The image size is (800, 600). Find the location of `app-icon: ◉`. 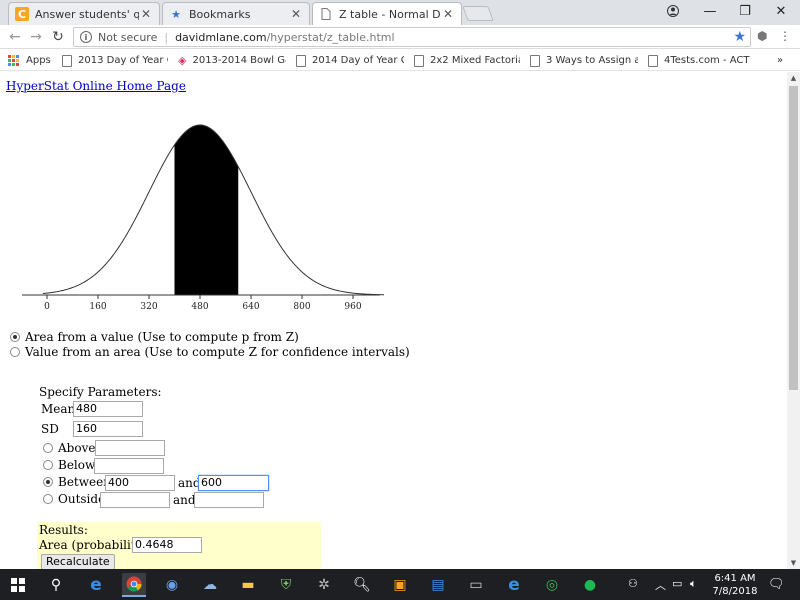

app-icon: ◉ is located at coordinates (172, 585).